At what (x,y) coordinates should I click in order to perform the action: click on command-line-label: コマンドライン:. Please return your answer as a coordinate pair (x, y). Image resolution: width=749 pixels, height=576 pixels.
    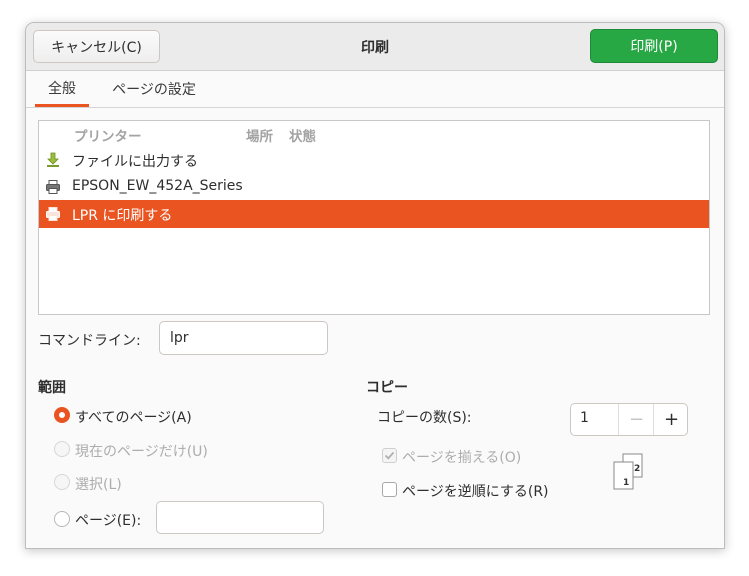
    Looking at the image, I should click on (89, 341).